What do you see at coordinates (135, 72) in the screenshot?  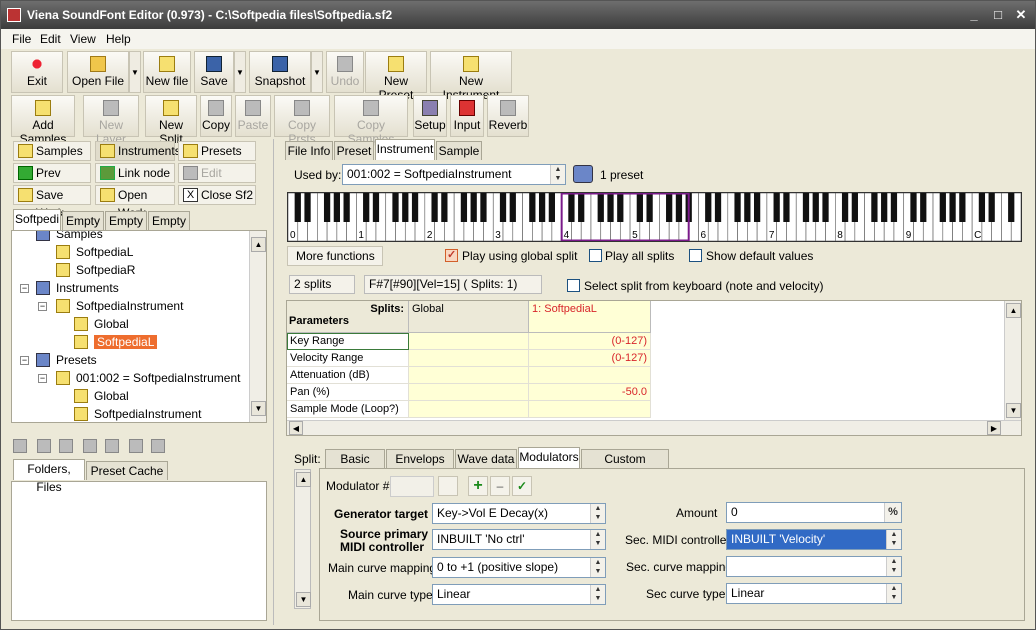 I see `open-file-dropdown: ▼` at bounding box center [135, 72].